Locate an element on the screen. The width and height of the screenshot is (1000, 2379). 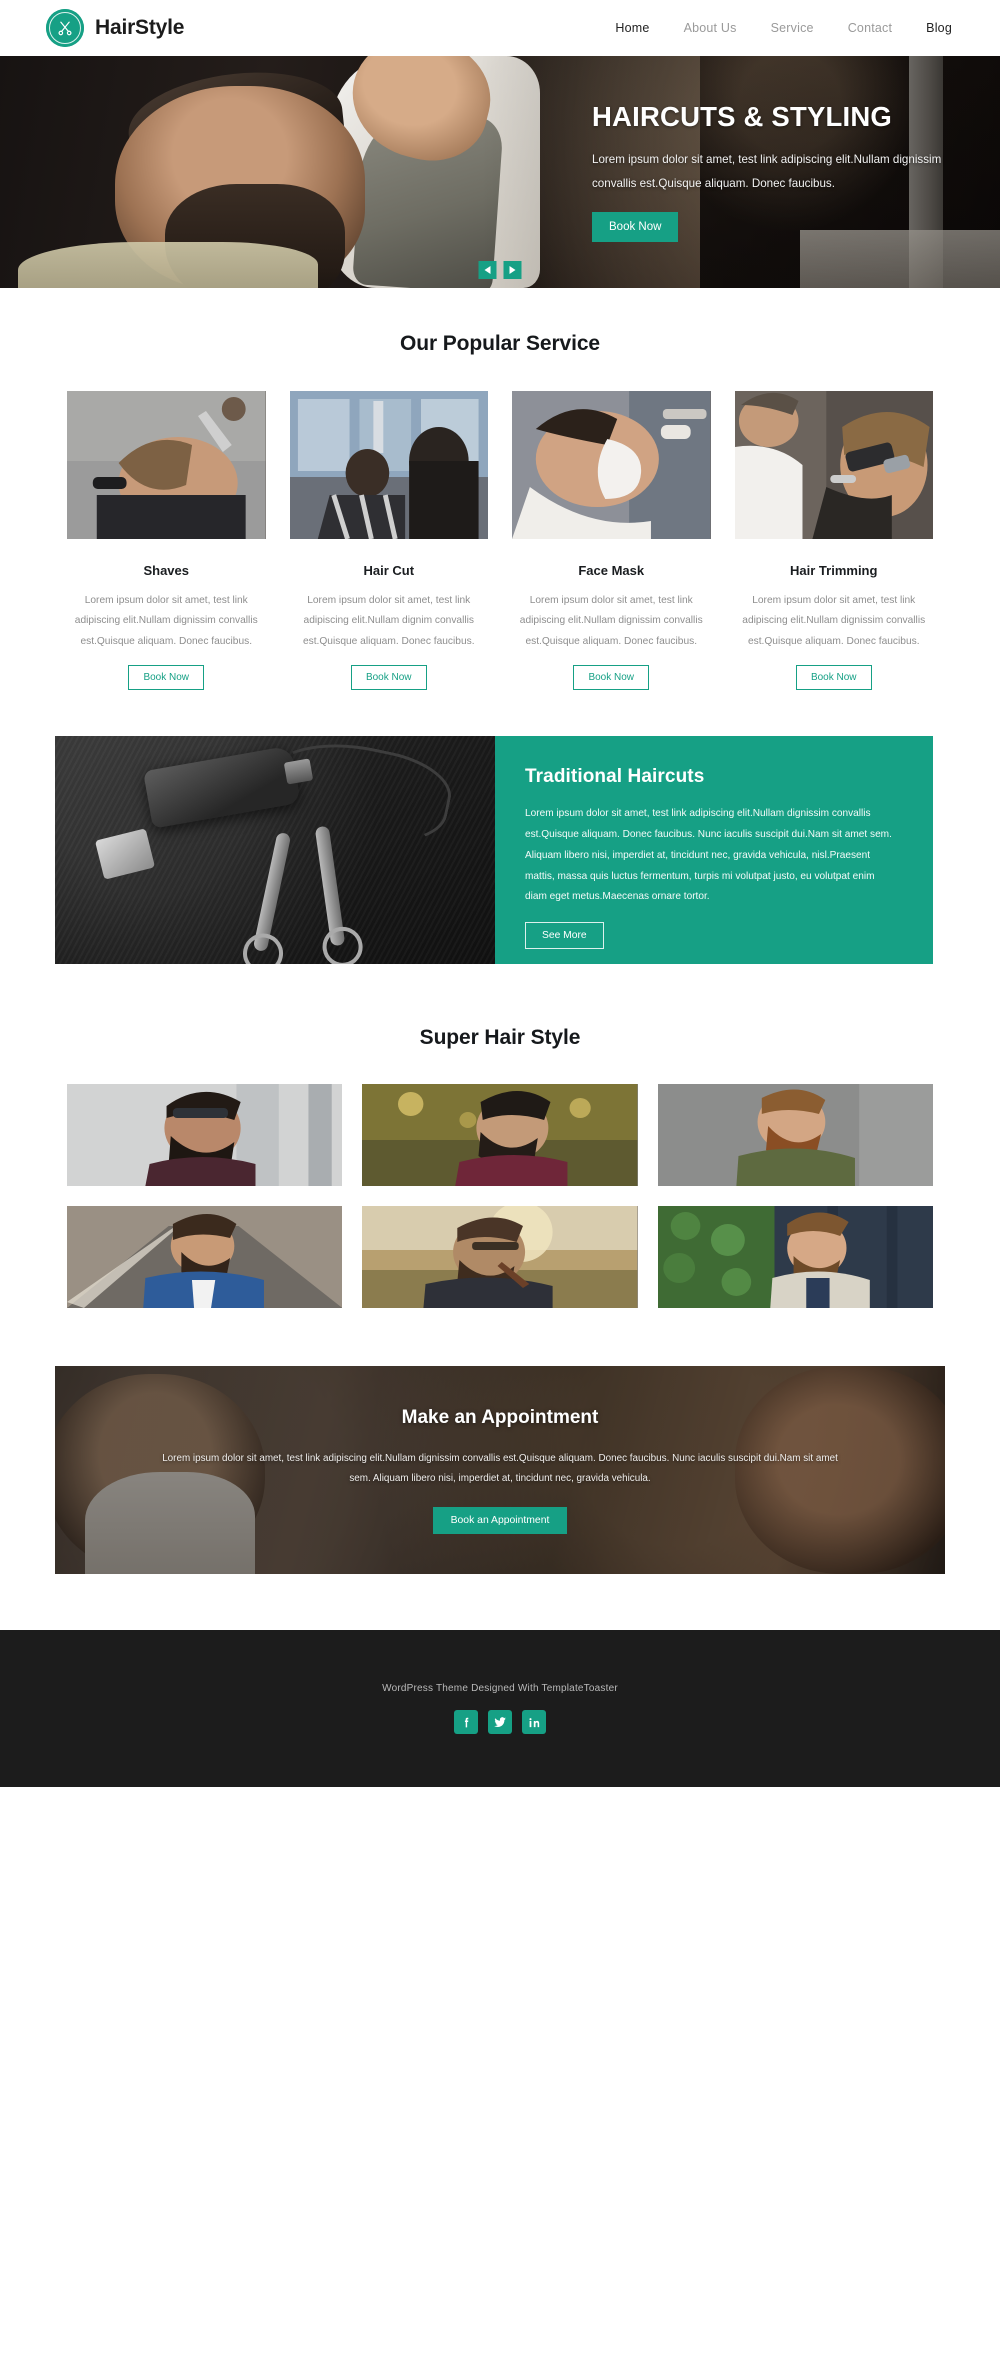
chevron-right-icon is located at coordinates (512, 270).